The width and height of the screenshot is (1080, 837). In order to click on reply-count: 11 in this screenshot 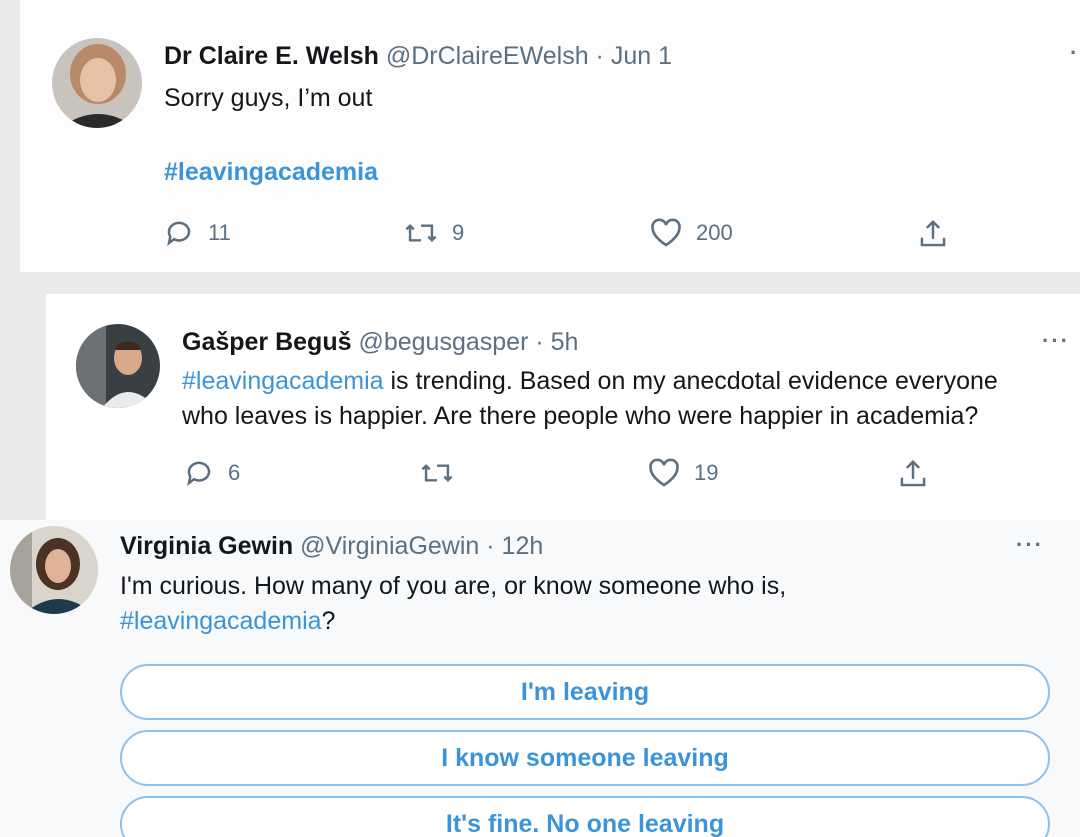, I will do `click(219, 232)`.